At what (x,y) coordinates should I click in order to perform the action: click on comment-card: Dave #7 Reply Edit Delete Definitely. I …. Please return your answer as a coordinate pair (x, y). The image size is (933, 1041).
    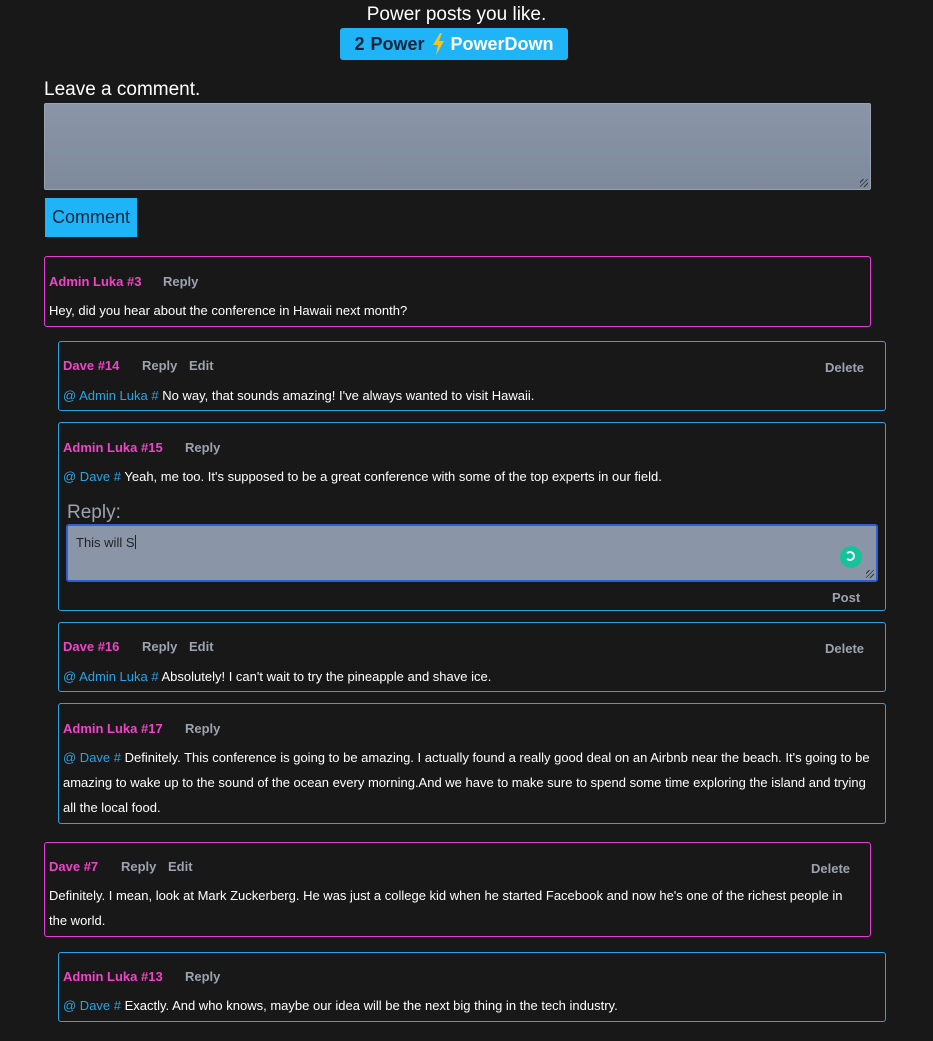
    Looking at the image, I should click on (457, 889).